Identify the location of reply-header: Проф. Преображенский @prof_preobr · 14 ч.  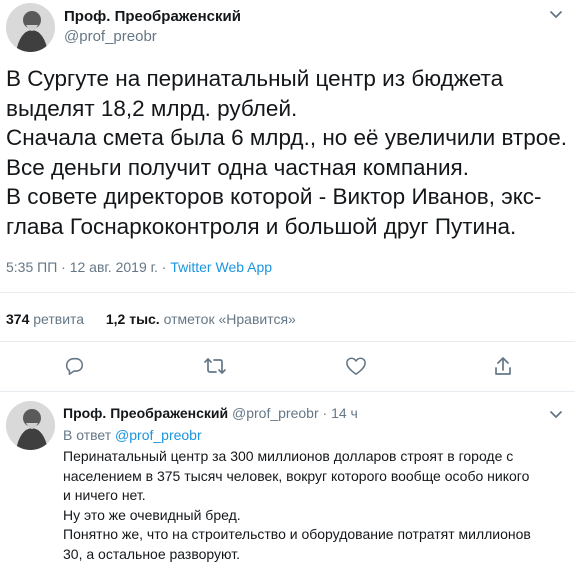
(210, 413).